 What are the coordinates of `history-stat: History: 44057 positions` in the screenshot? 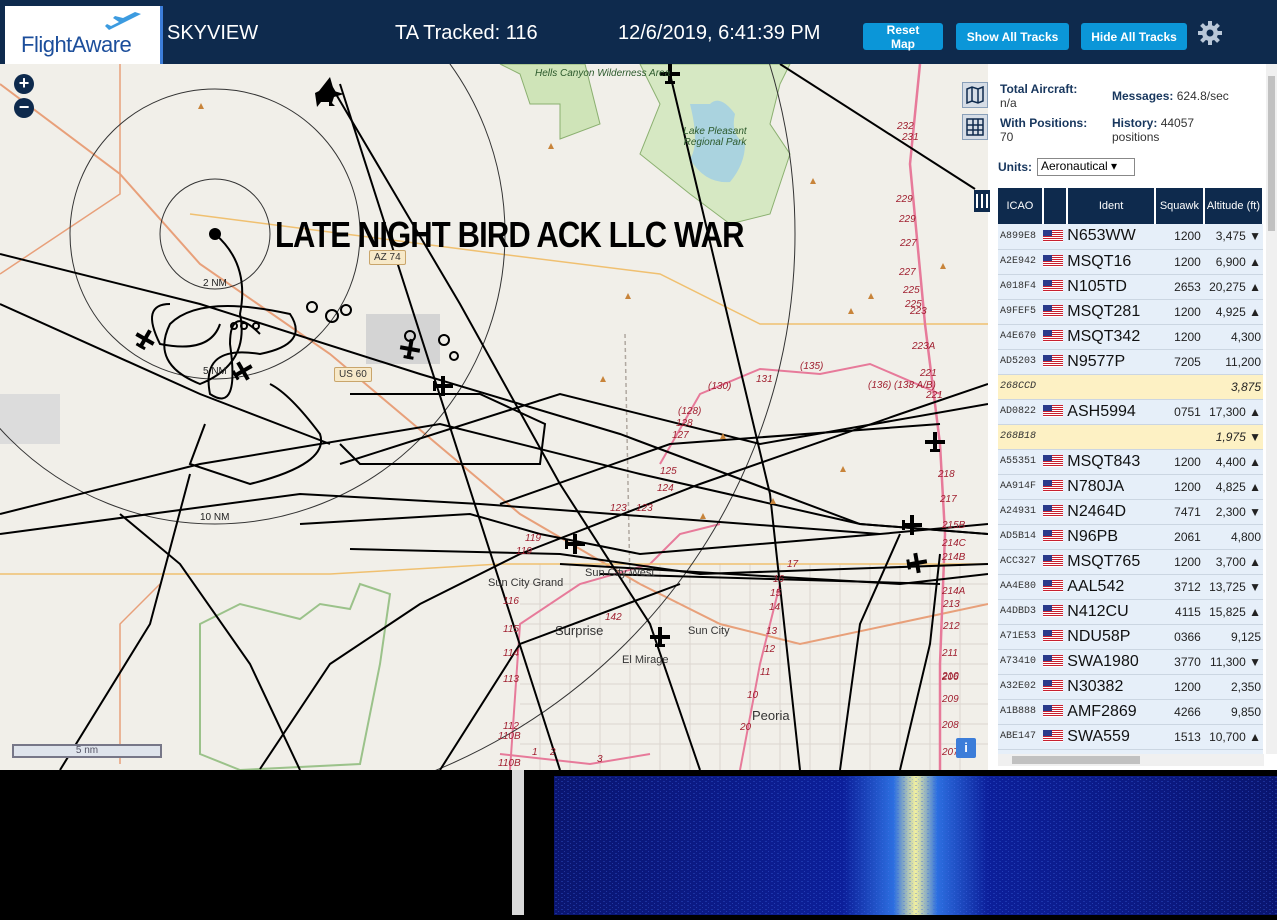 It's located at (1153, 130).